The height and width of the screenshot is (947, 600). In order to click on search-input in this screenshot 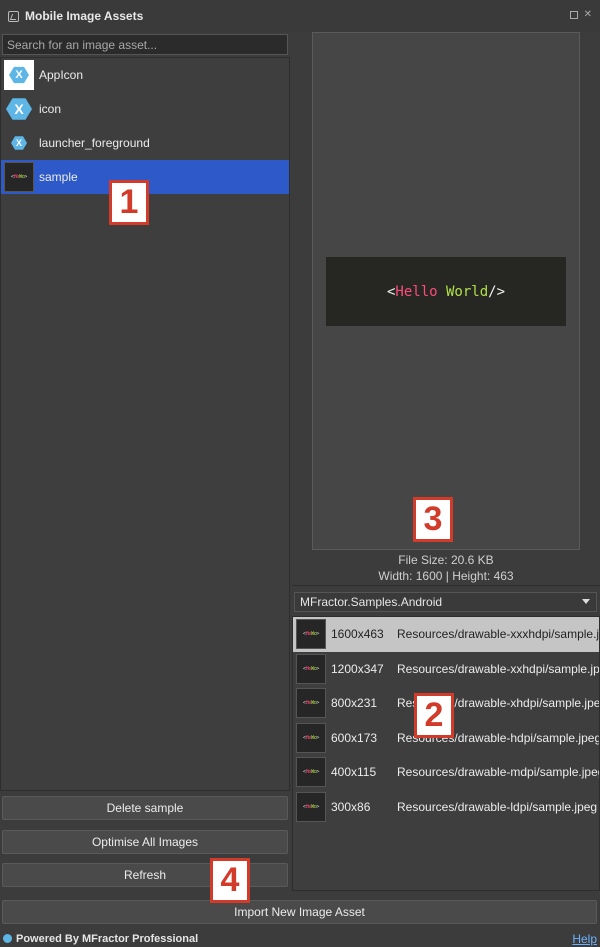, I will do `click(145, 44)`.